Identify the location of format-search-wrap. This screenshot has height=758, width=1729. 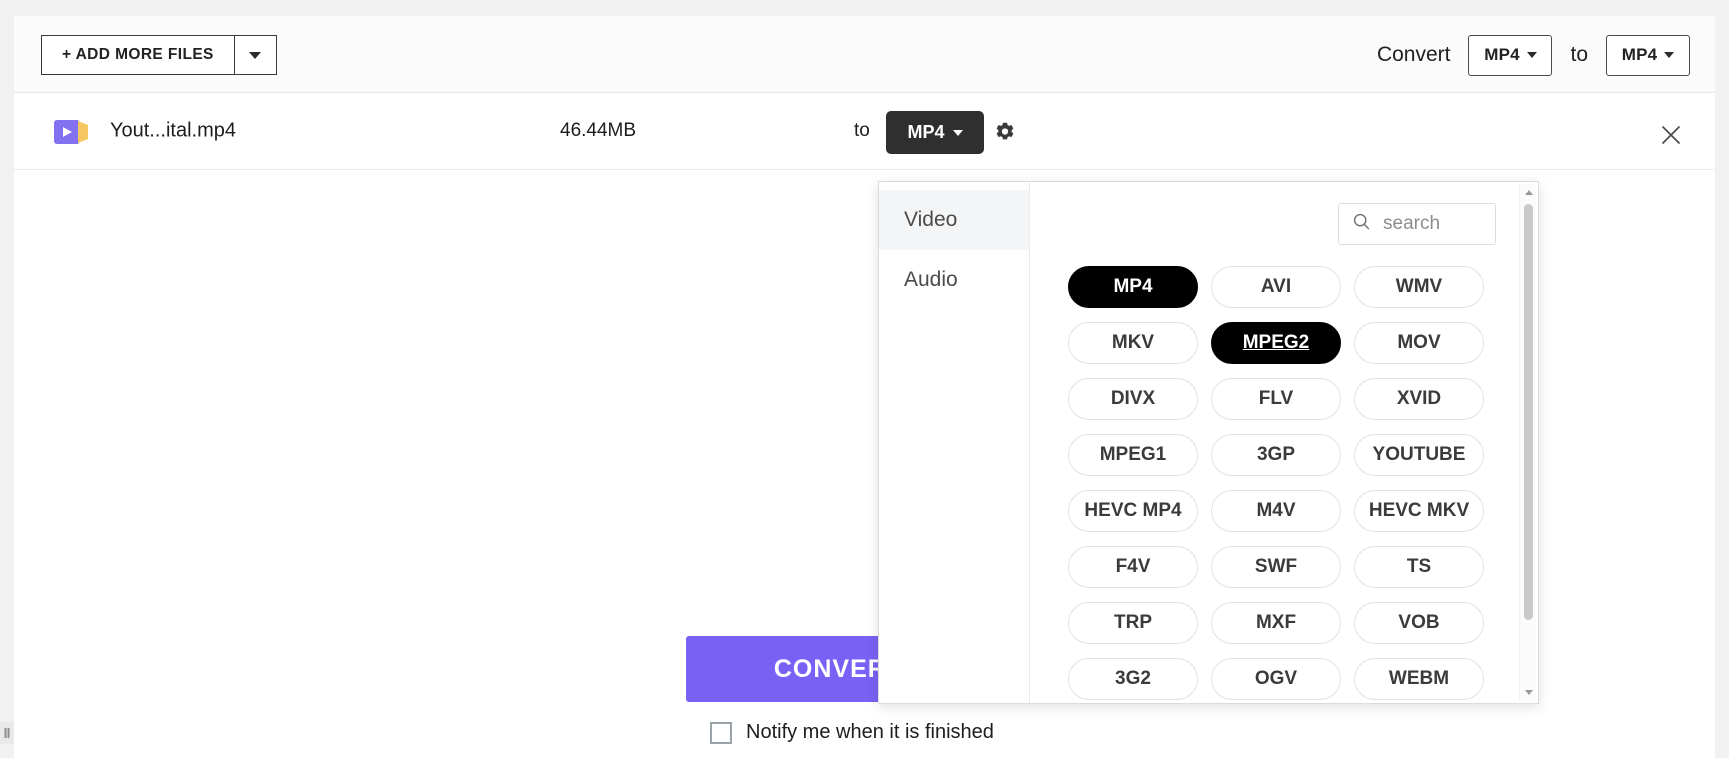
(1417, 224).